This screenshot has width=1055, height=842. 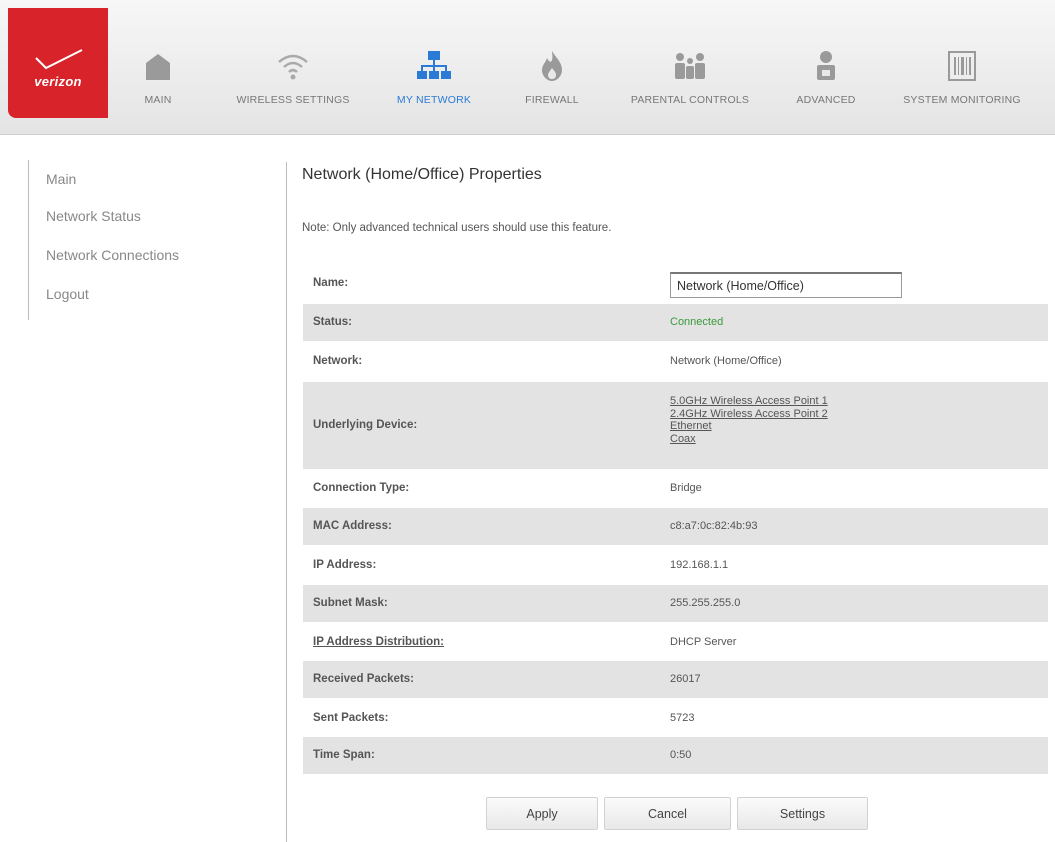 What do you see at coordinates (67, 294) in the screenshot?
I see `sidebar-item-logout: Logout` at bounding box center [67, 294].